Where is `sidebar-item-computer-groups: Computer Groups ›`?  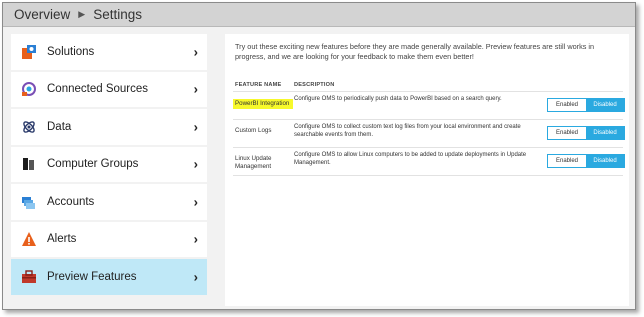 sidebar-item-computer-groups: Computer Groups › is located at coordinates (109, 164).